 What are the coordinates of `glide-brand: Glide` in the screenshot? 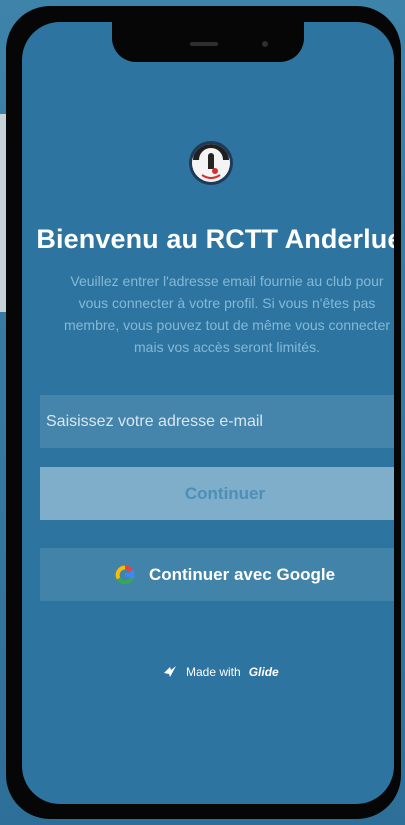 It's located at (263, 672).